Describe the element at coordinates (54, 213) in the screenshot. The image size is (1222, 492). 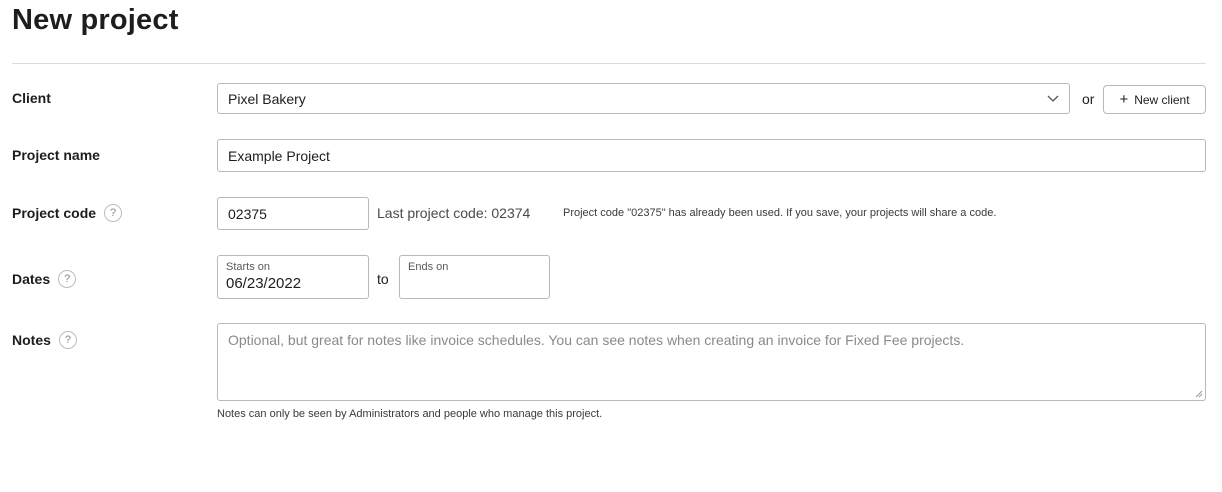
I see `project-code-label-text: Project code` at that location.